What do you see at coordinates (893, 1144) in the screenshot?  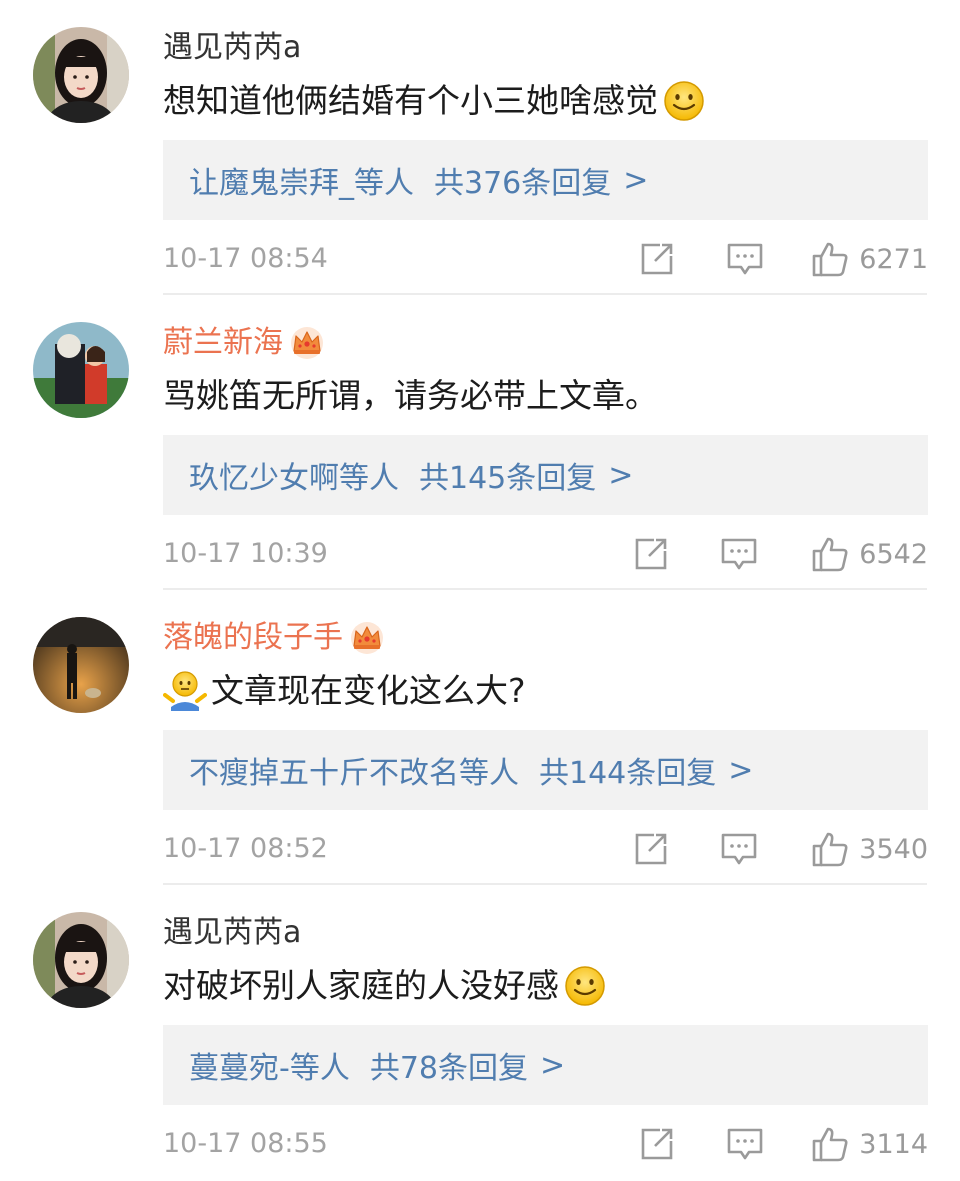 I see `like-count: 3114` at bounding box center [893, 1144].